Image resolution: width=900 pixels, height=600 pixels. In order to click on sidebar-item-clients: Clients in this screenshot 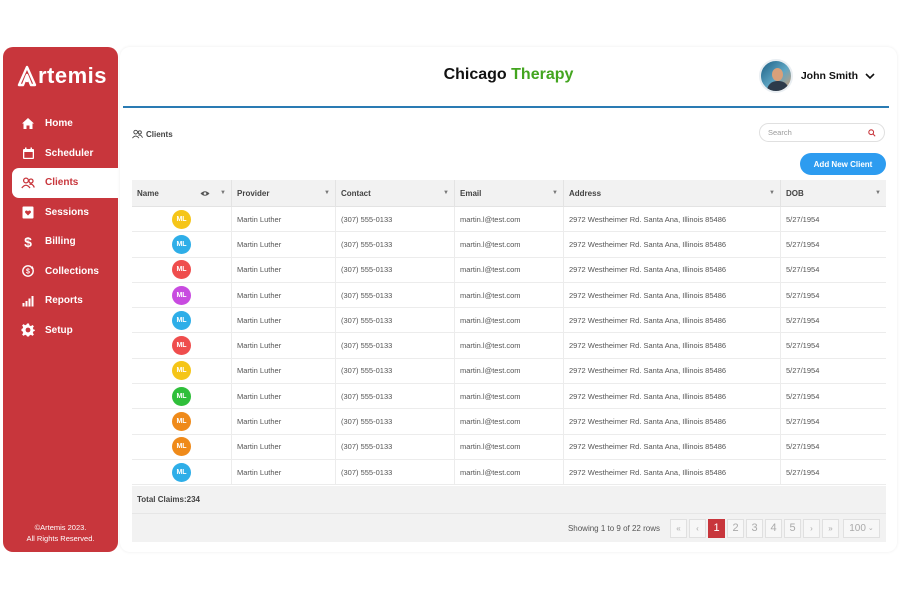, I will do `click(65, 183)`.